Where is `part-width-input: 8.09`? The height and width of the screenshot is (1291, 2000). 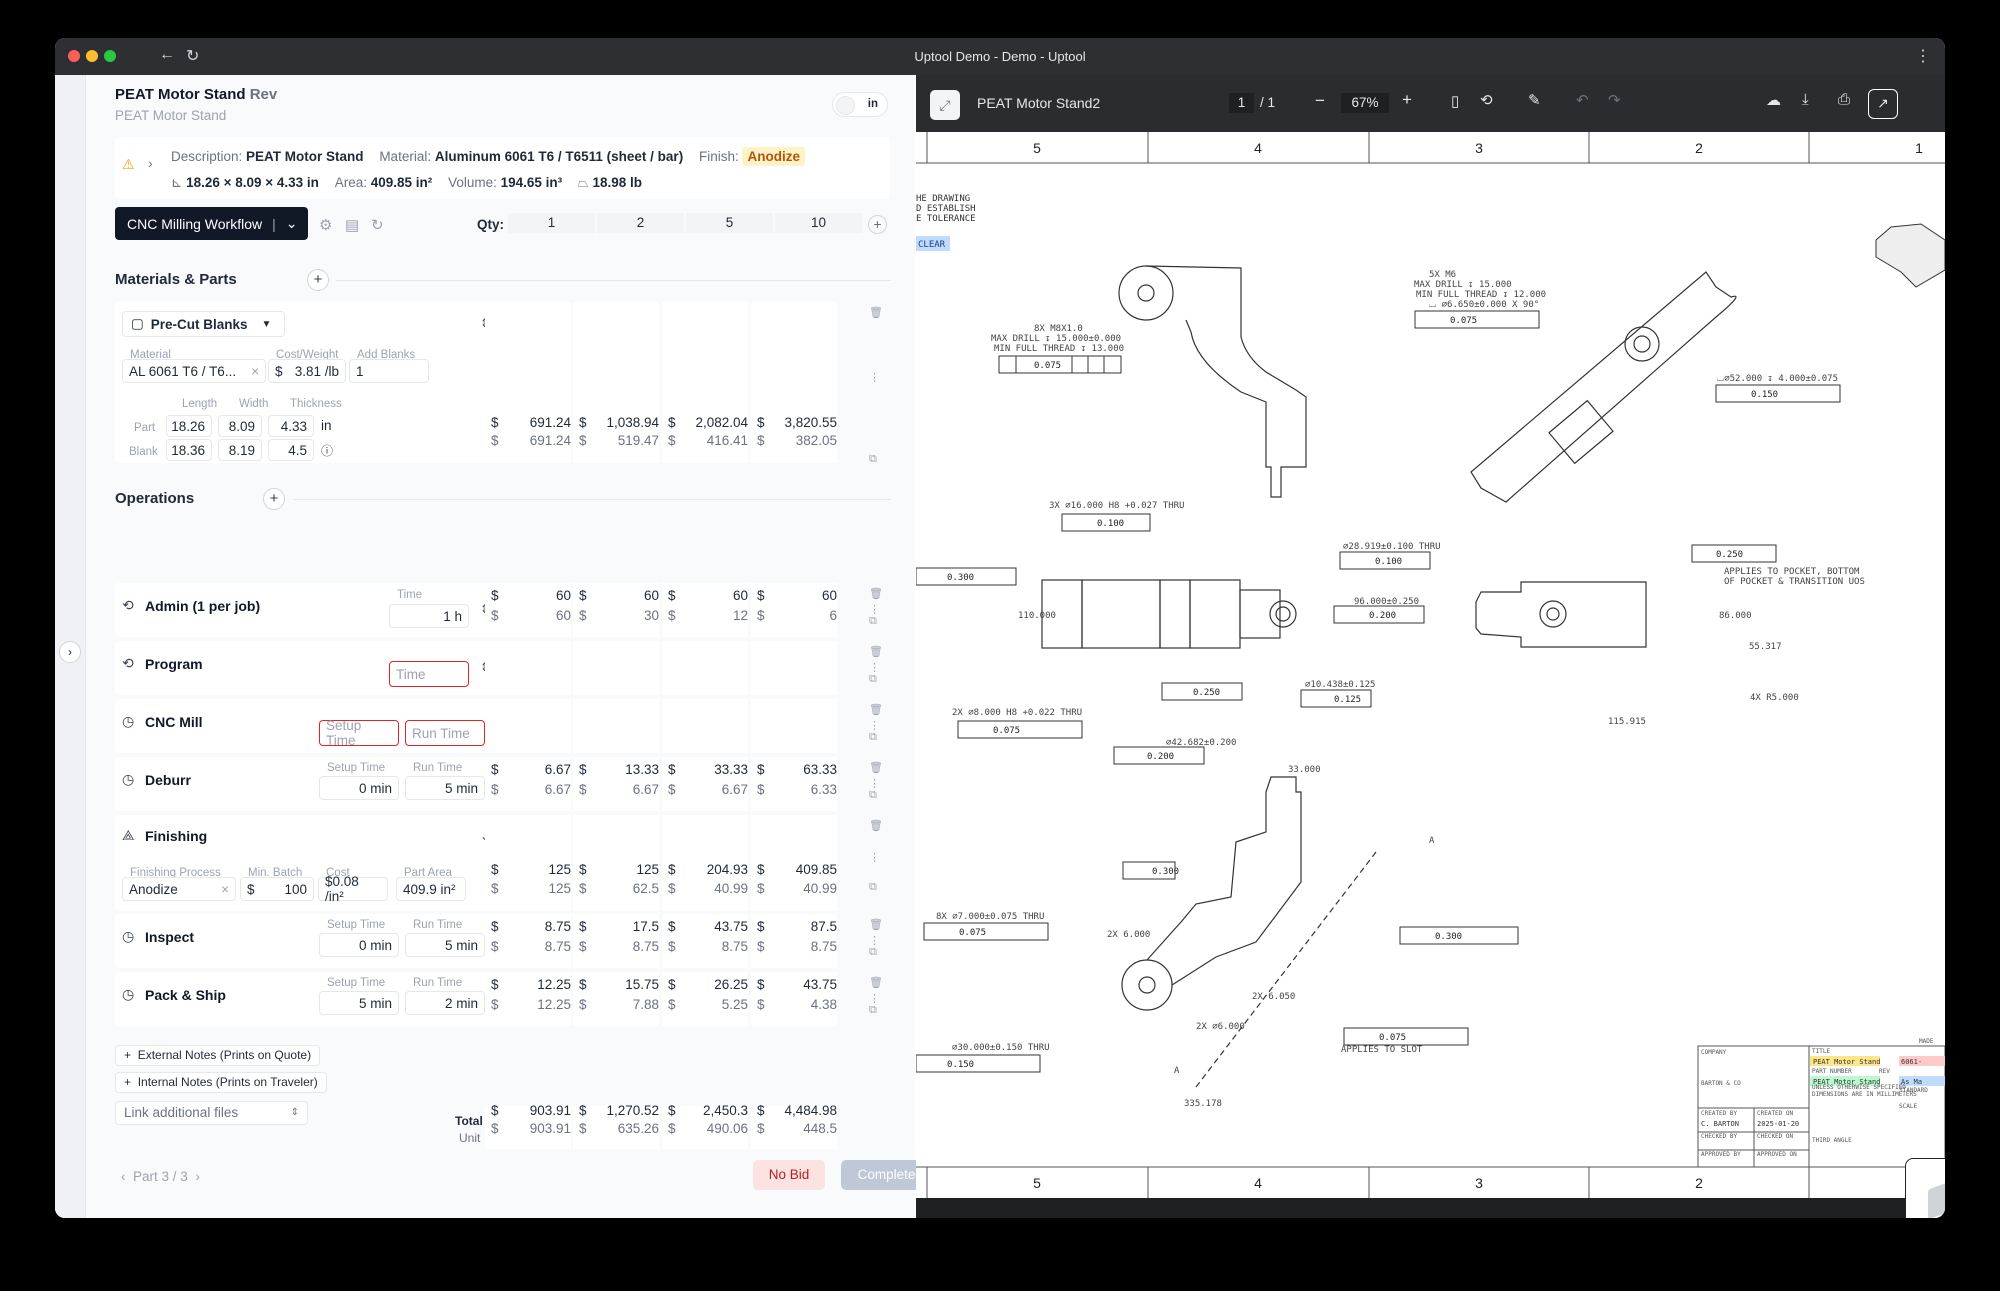
part-width-input: 8.09 is located at coordinates (240, 426).